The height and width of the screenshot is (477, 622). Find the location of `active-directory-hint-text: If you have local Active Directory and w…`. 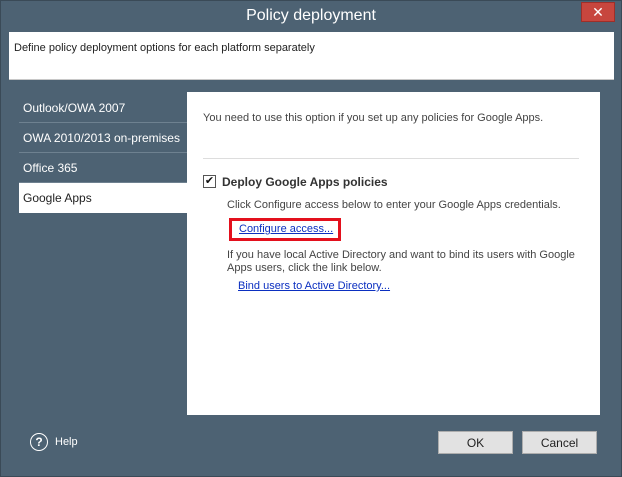

active-directory-hint-text: If you have local Active Directory and w… is located at coordinates (401, 261).